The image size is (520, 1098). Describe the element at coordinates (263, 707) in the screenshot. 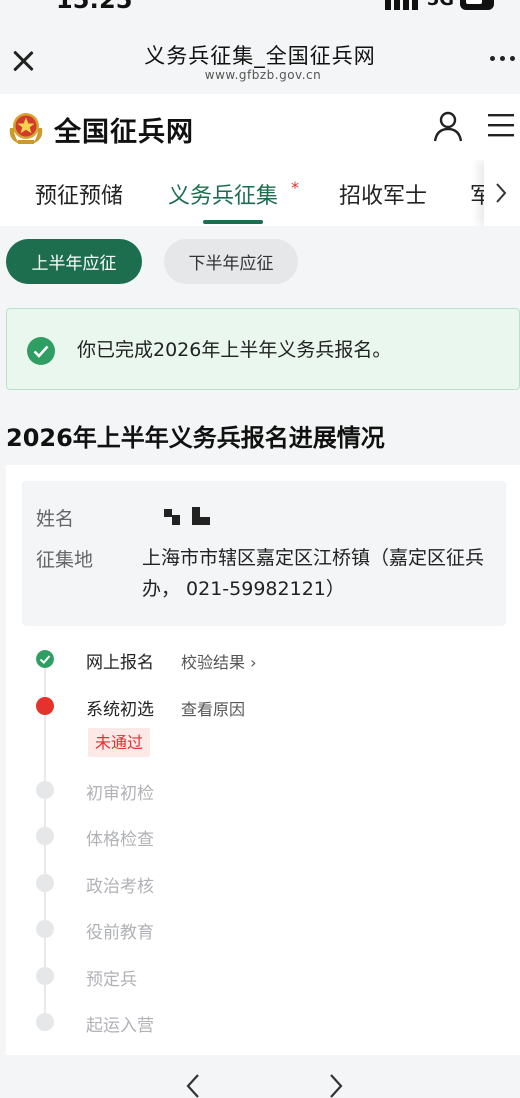

I see `step-system-screening: 系统初选 查看原因` at that location.